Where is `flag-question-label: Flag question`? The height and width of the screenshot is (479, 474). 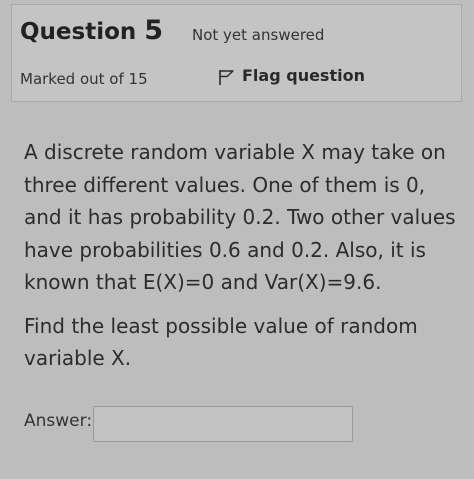 flag-question-label: Flag question is located at coordinates (303, 75).